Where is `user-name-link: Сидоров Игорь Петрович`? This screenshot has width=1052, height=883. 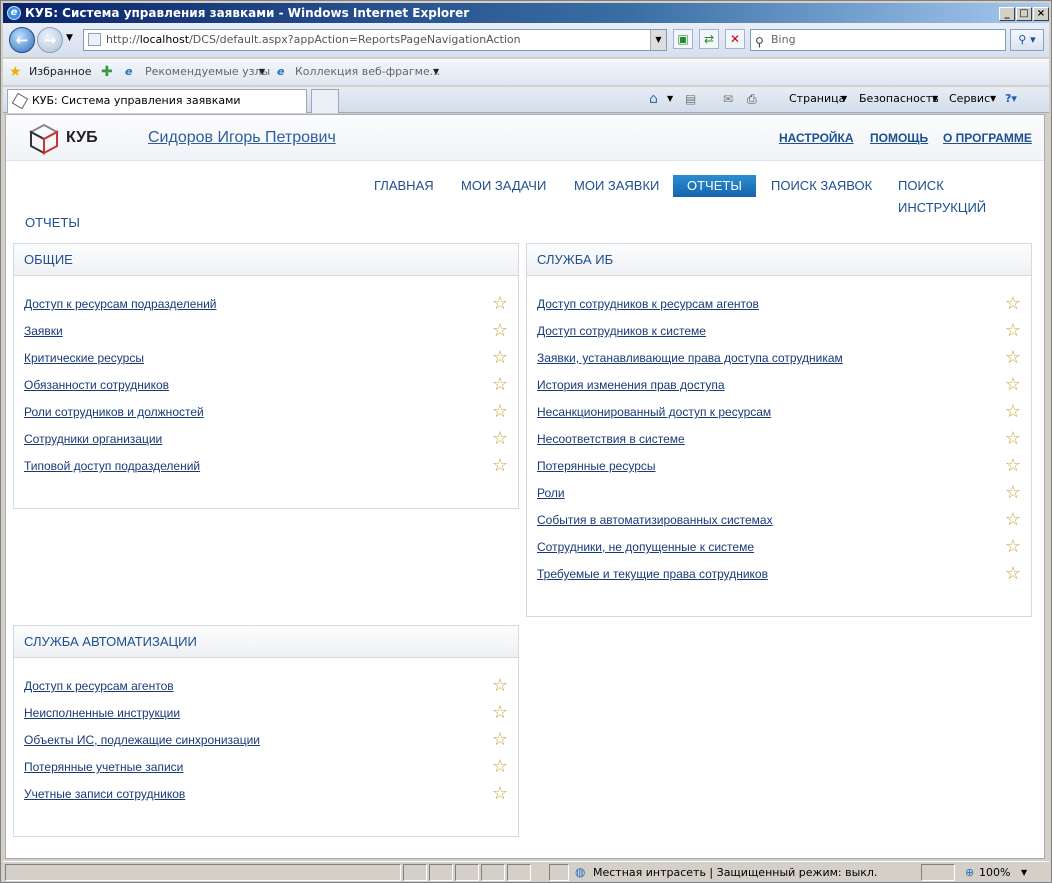 user-name-link: Сидоров Игорь Петрович is located at coordinates (242, 138).